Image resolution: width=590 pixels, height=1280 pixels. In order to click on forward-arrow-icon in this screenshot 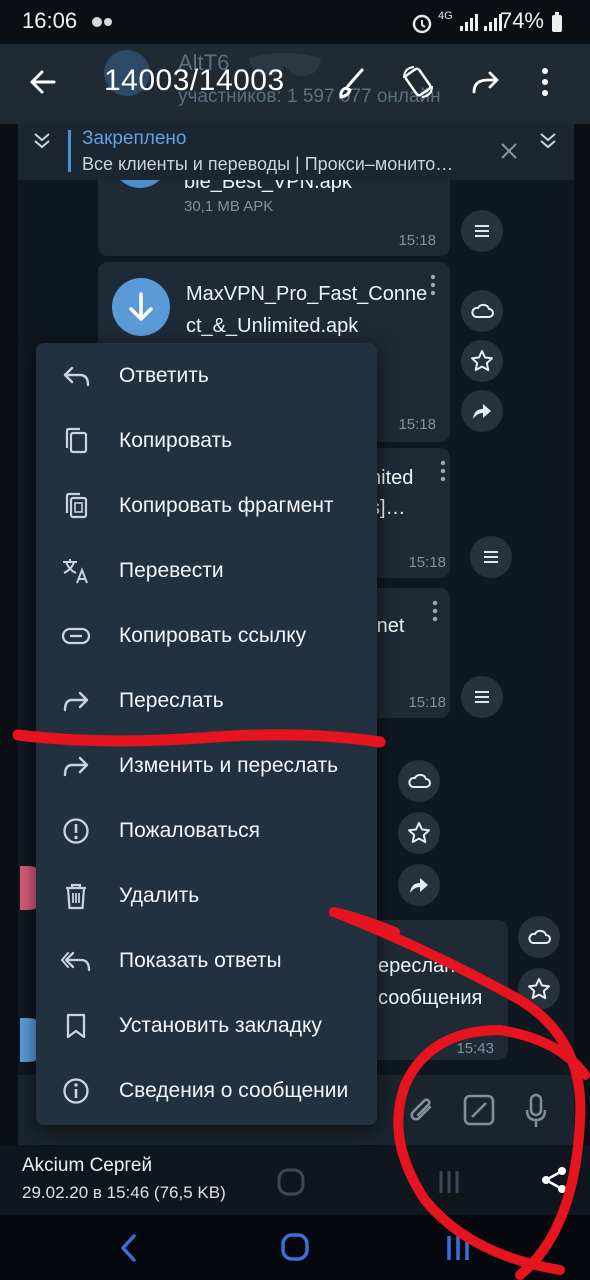, I will do `click(485, 82)`.